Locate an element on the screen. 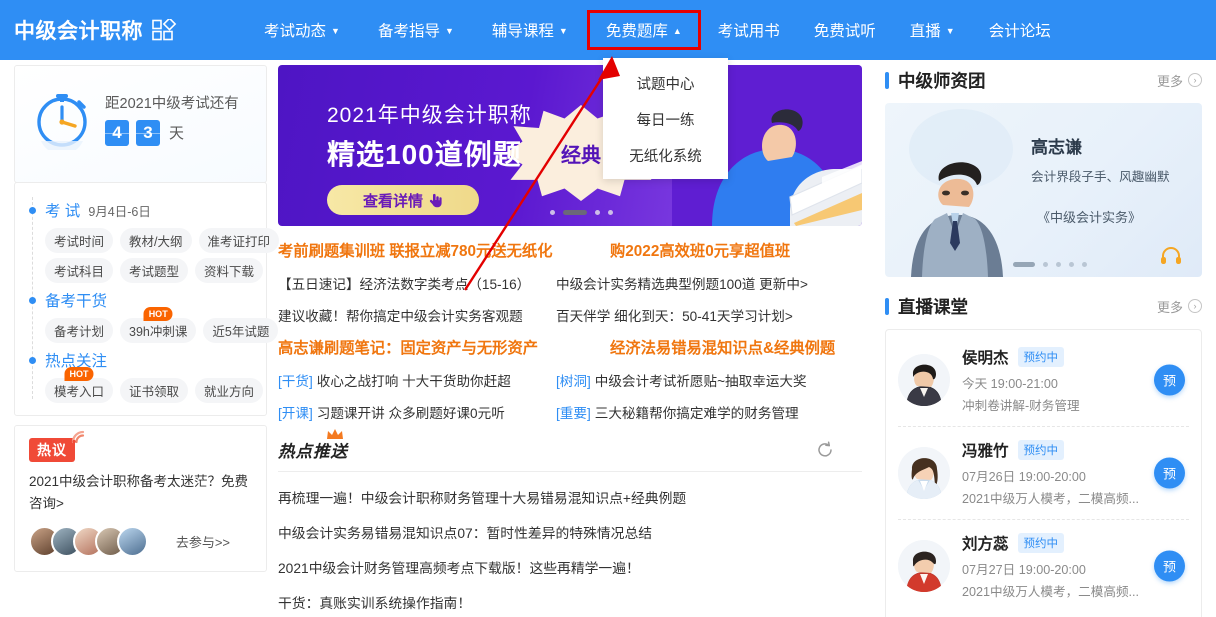 The width and height of the screenshot is (1216, 617). nav-item-5: 免费试听 is located at coordinates (845, 30).